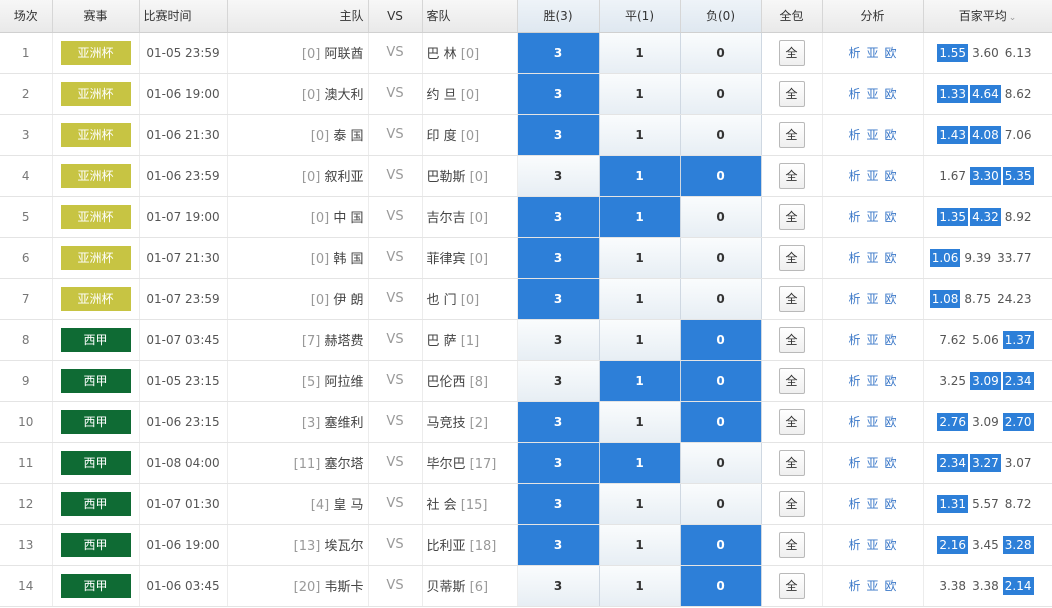 This screenshot has width=1052, height=608. What do you see at coordinates (348, 259) in the screenshot?
I see `home-team: 韩 国` at bounding box center [348, 259].